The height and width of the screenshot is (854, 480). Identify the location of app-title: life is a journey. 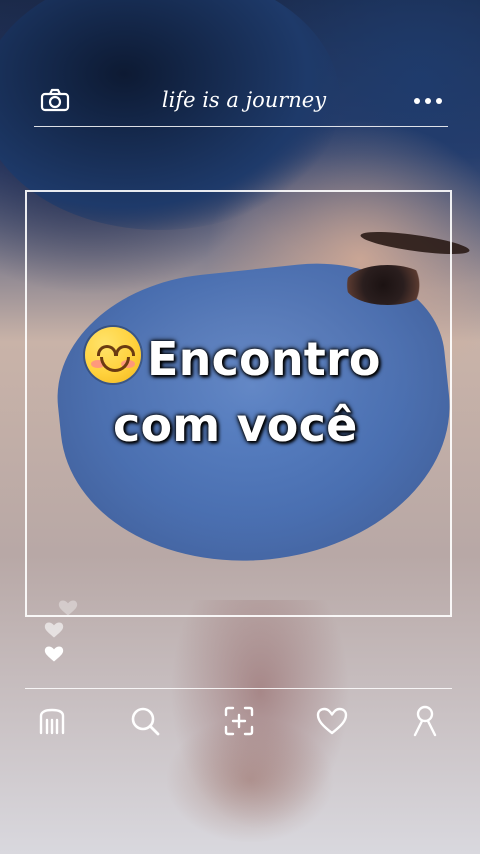
(244, 100).